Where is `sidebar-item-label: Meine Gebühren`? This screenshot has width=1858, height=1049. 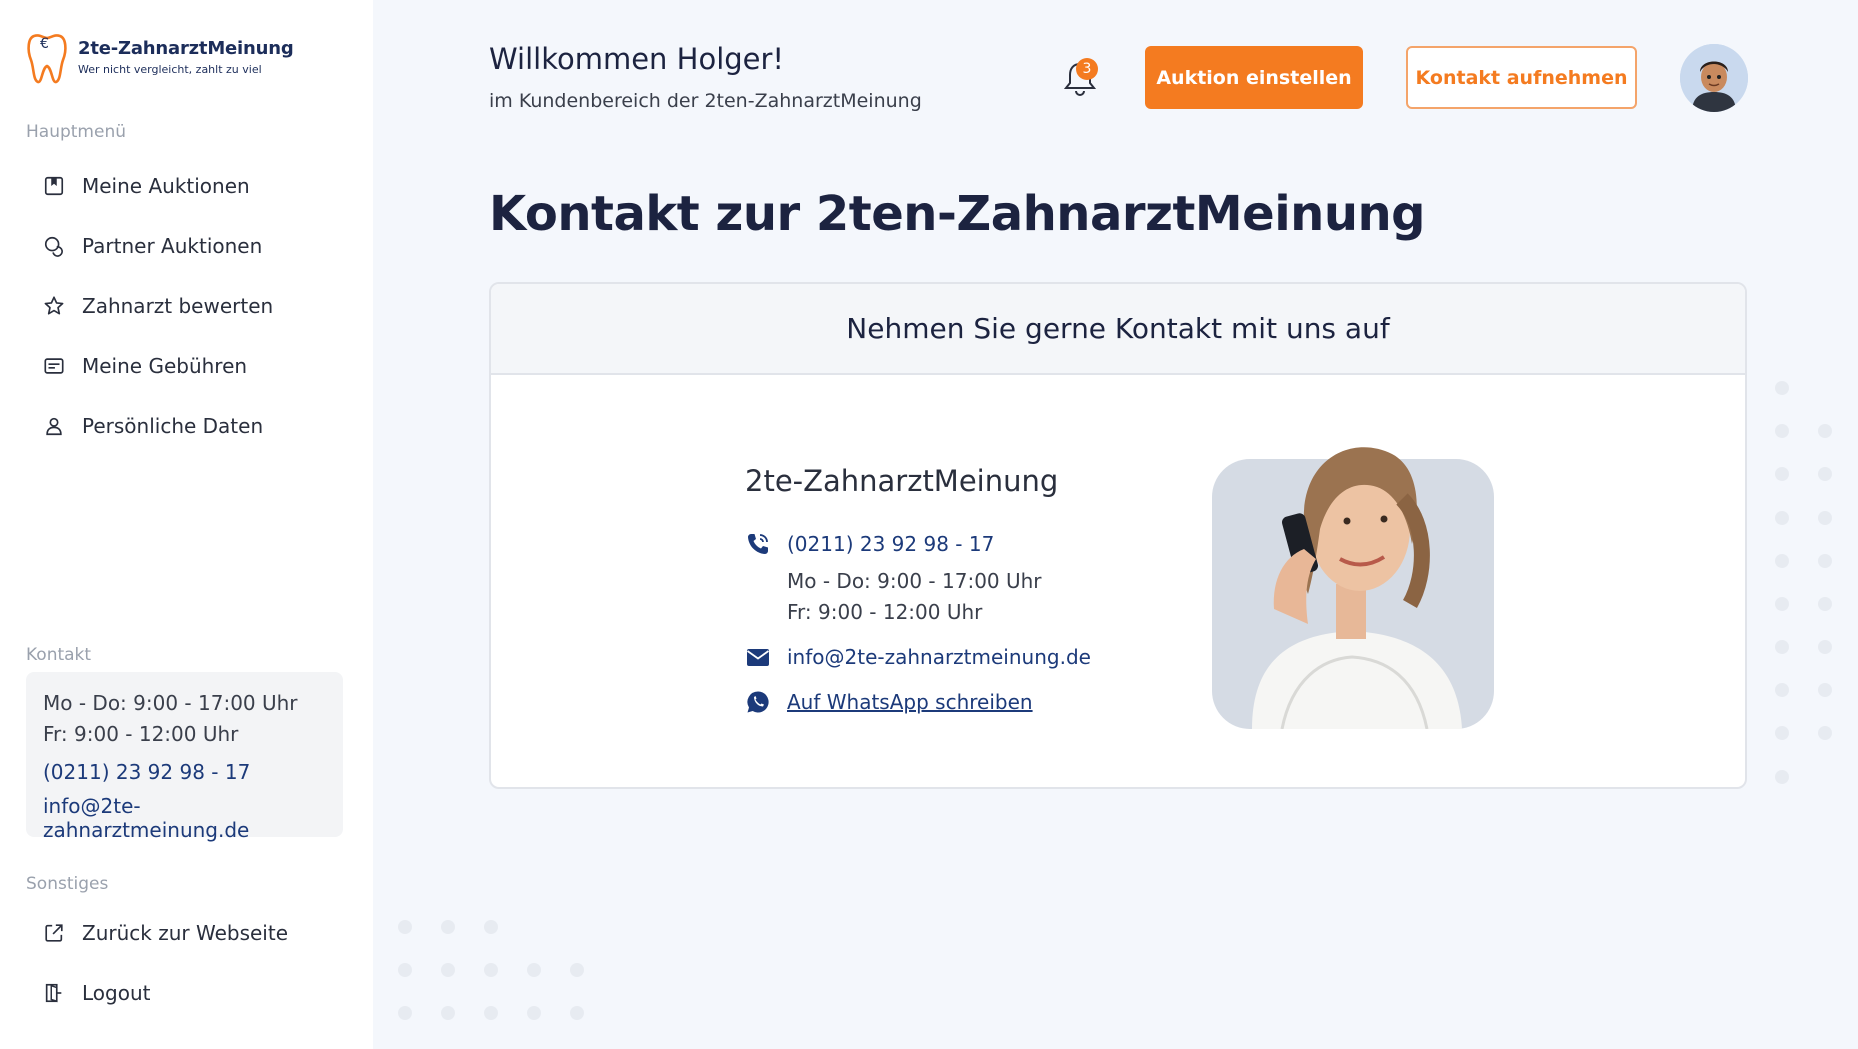 sidebar-item-label: Meine Gebühren is located at coordinates (165, 366).